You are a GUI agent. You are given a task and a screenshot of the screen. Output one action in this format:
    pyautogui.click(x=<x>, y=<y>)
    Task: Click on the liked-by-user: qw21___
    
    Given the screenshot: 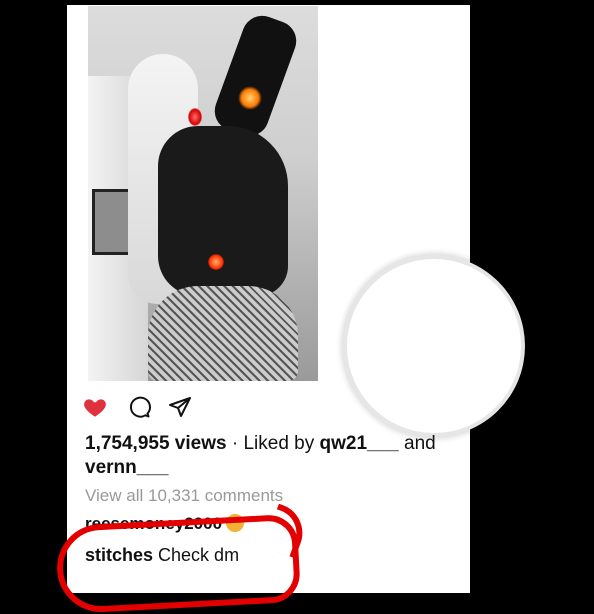 What is the action you would take?
    pyautogui.click(x=359, y=443)
    